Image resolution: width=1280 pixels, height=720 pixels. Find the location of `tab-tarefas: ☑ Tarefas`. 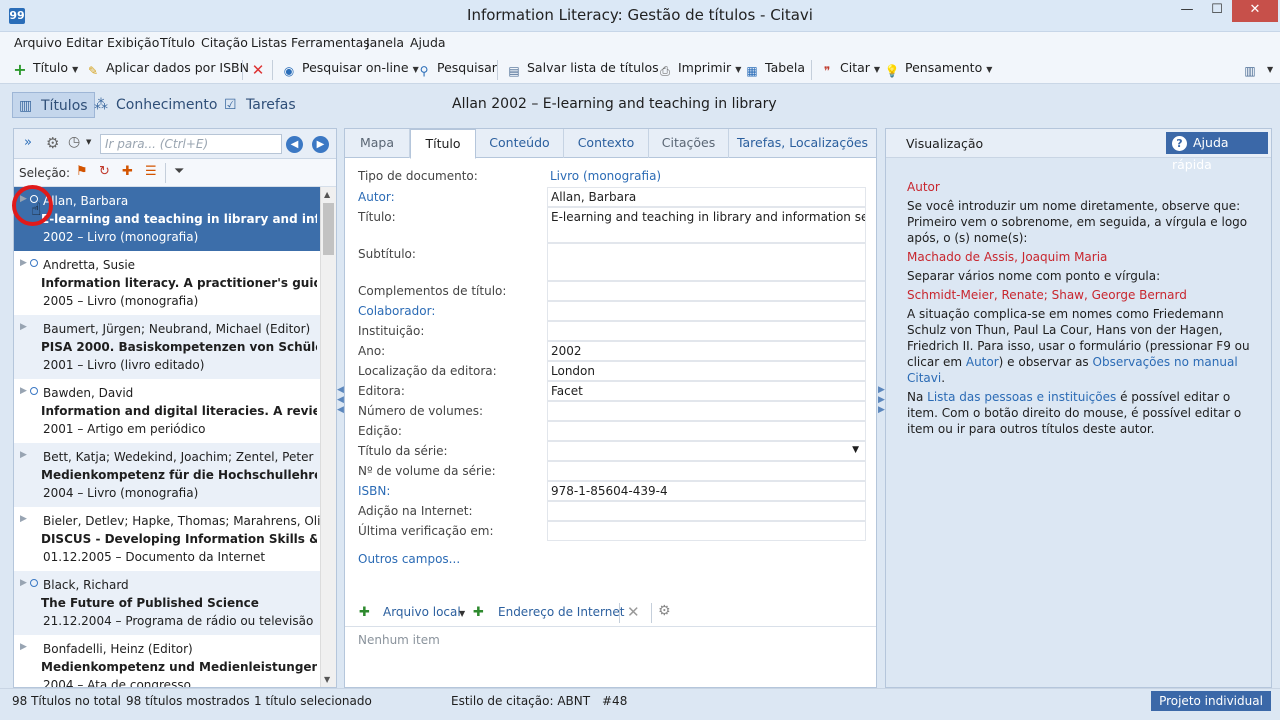

tab-tarefas: ☑ Tarefas is located at coordinates (260, 105).